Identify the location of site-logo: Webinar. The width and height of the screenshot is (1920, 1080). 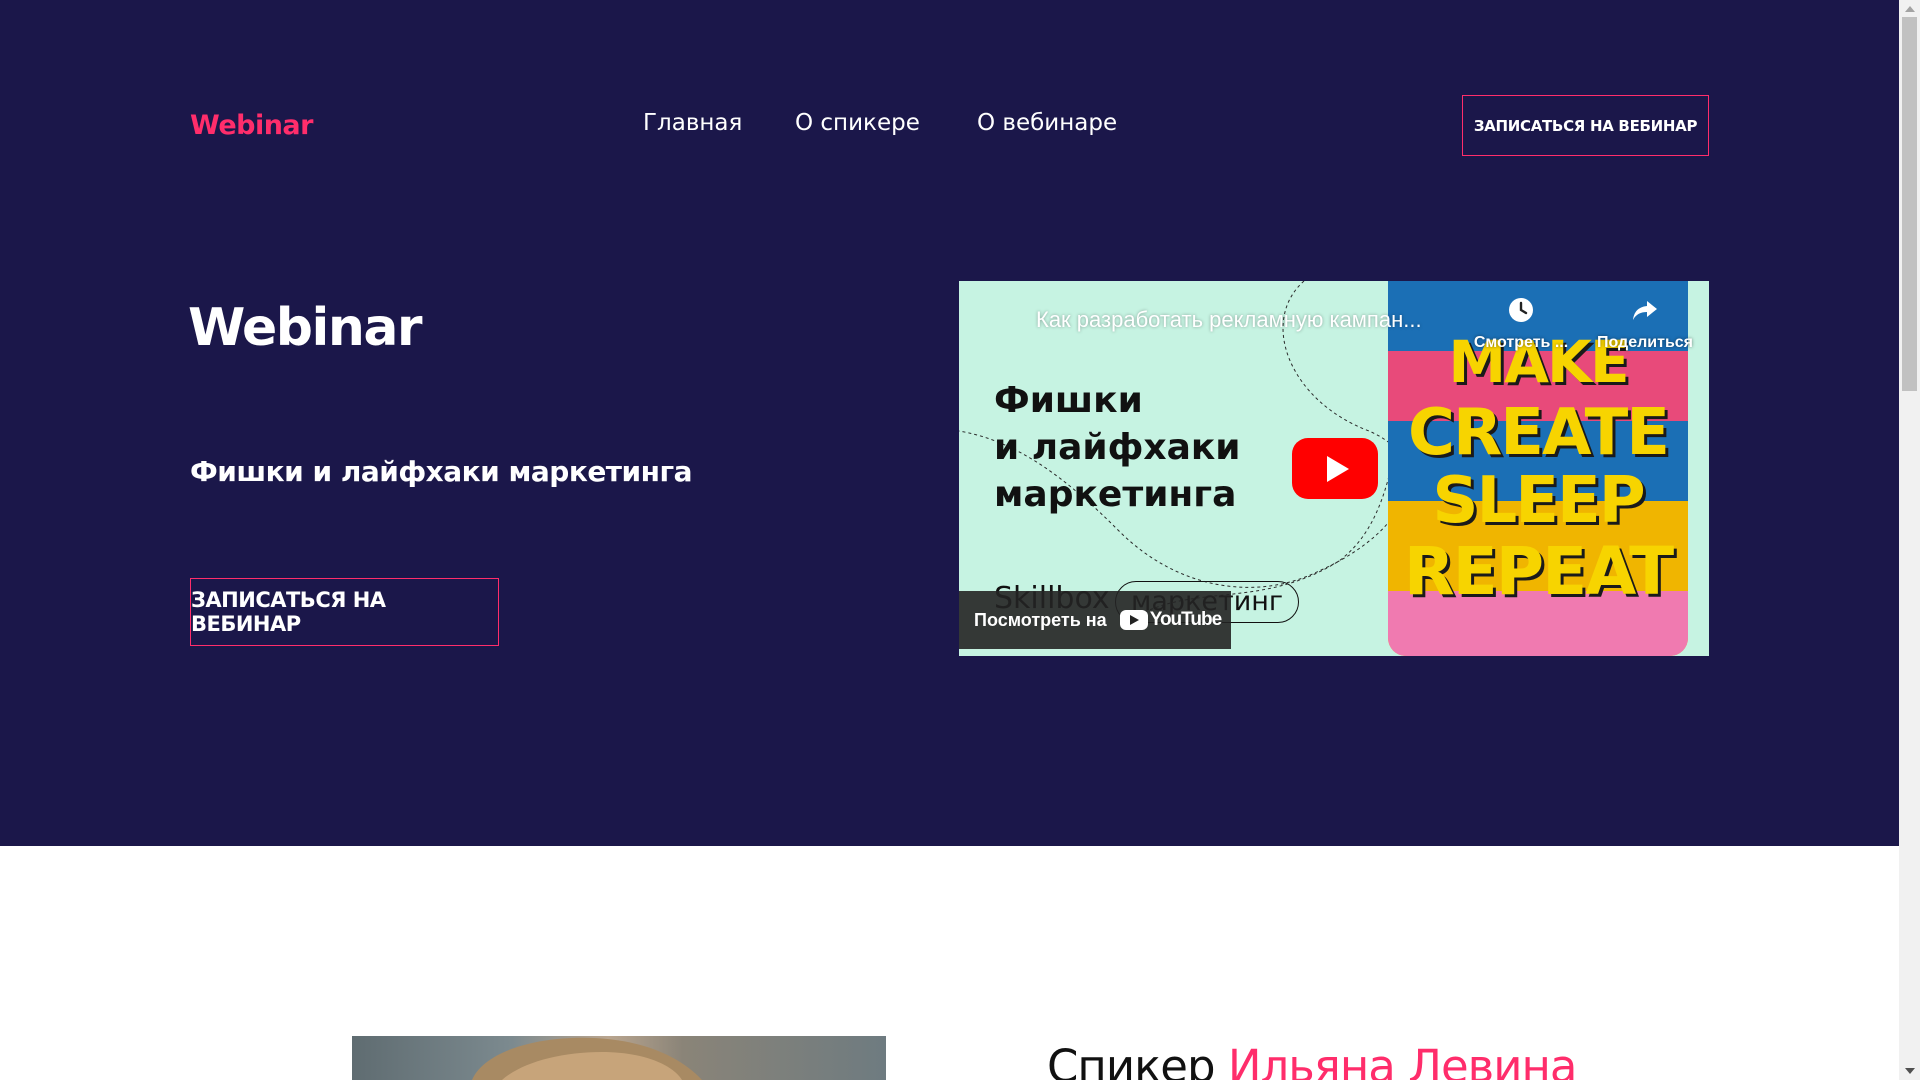
(251, 125).